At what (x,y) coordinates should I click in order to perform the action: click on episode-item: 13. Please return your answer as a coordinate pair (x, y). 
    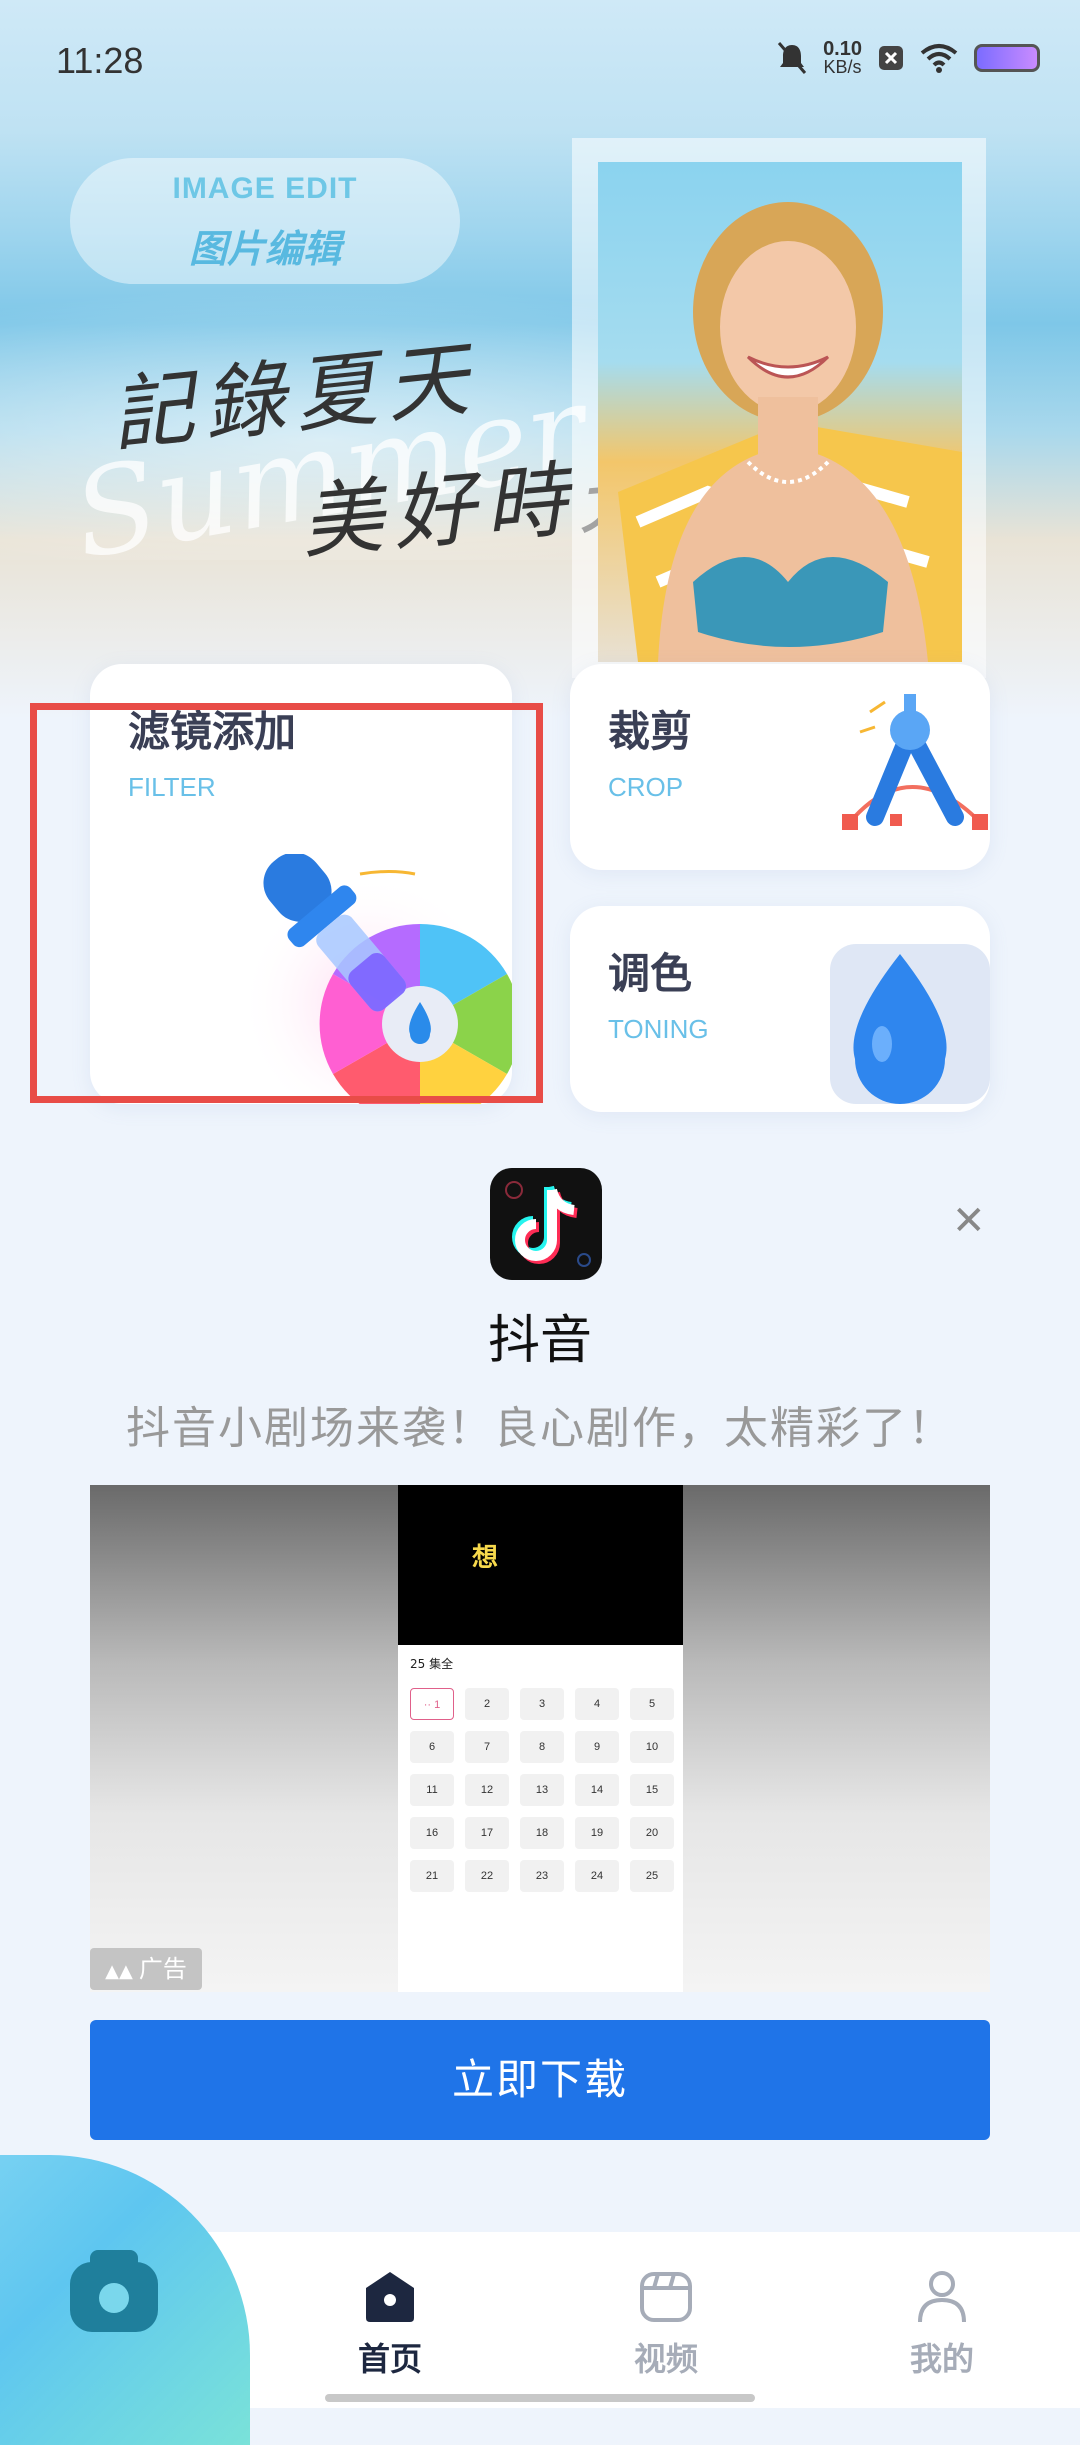
    Looking at the image, I should click on (542, 1790).